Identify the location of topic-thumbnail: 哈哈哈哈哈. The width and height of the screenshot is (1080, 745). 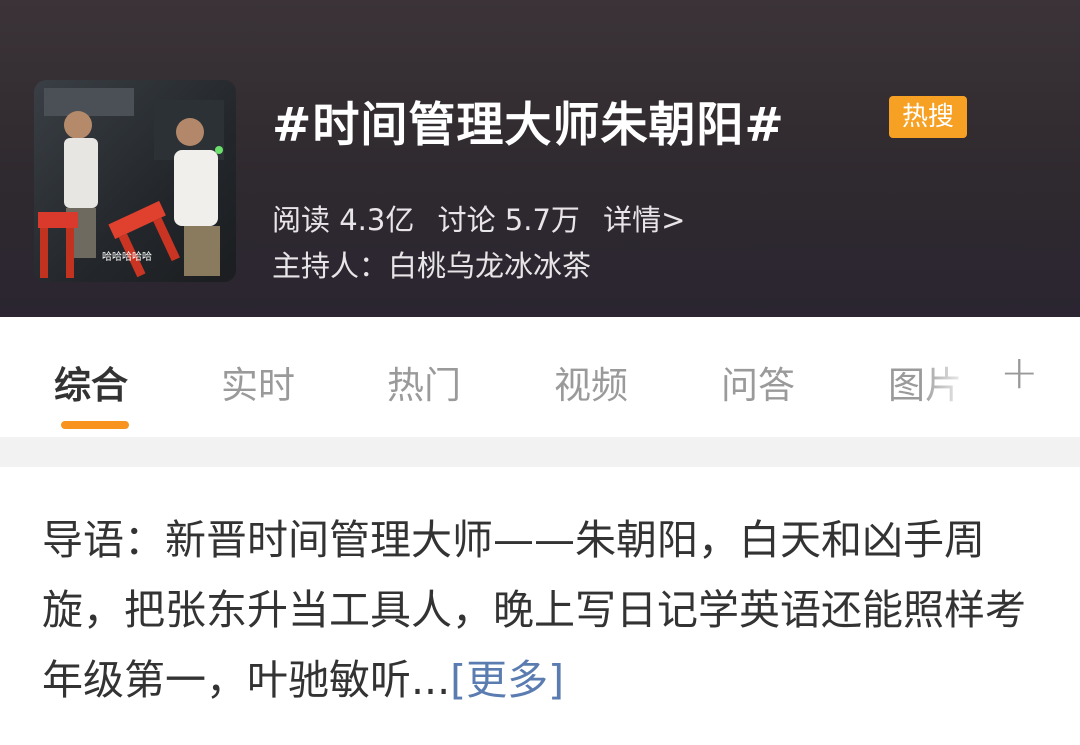
(135, 181).